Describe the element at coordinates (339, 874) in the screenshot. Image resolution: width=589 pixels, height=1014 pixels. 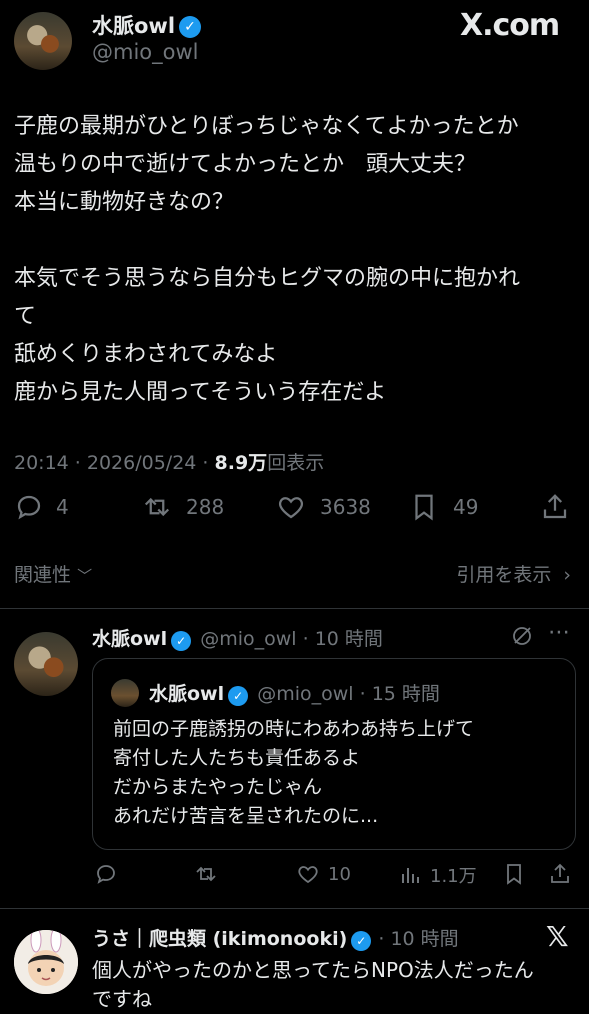
I see `reply-like-count: 10` at that location.